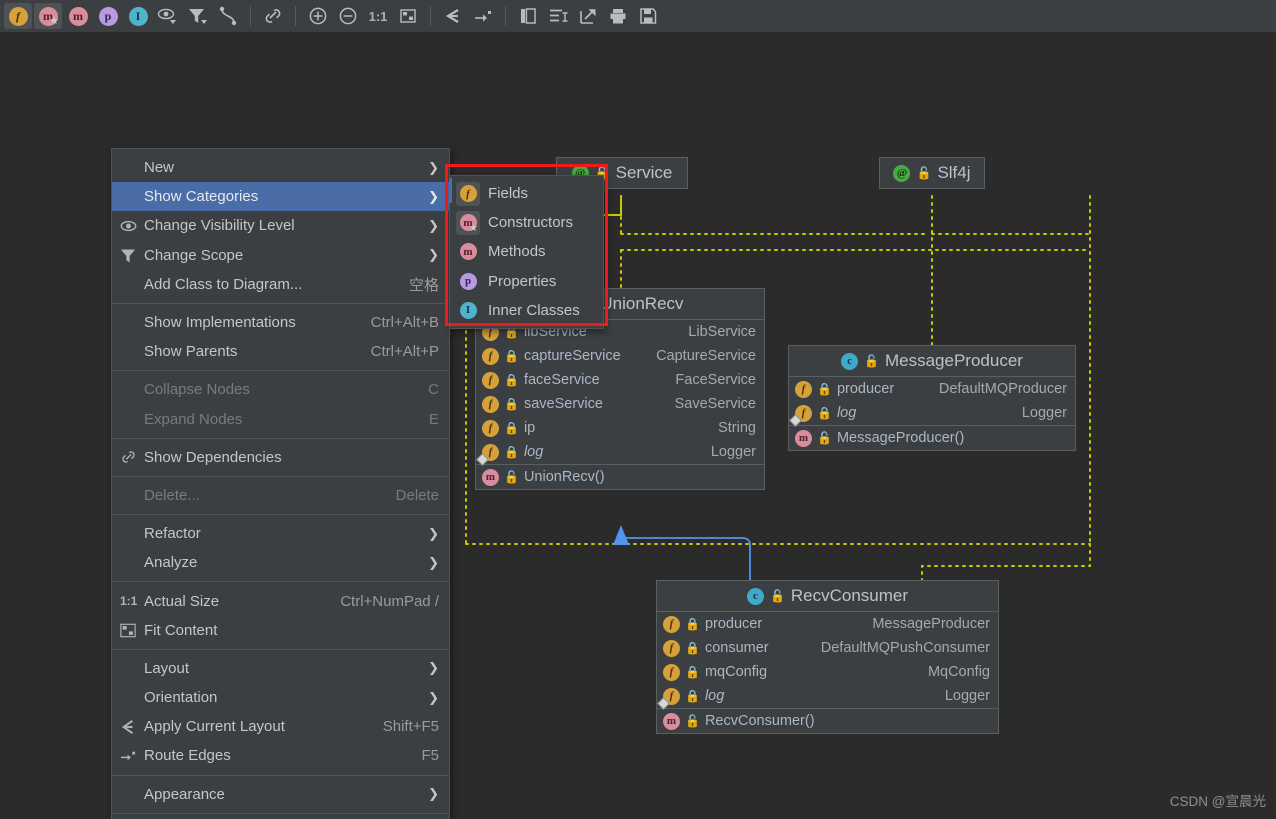  I want to click on menu-item-analyze: Analyze ❯, so click(280, 562).